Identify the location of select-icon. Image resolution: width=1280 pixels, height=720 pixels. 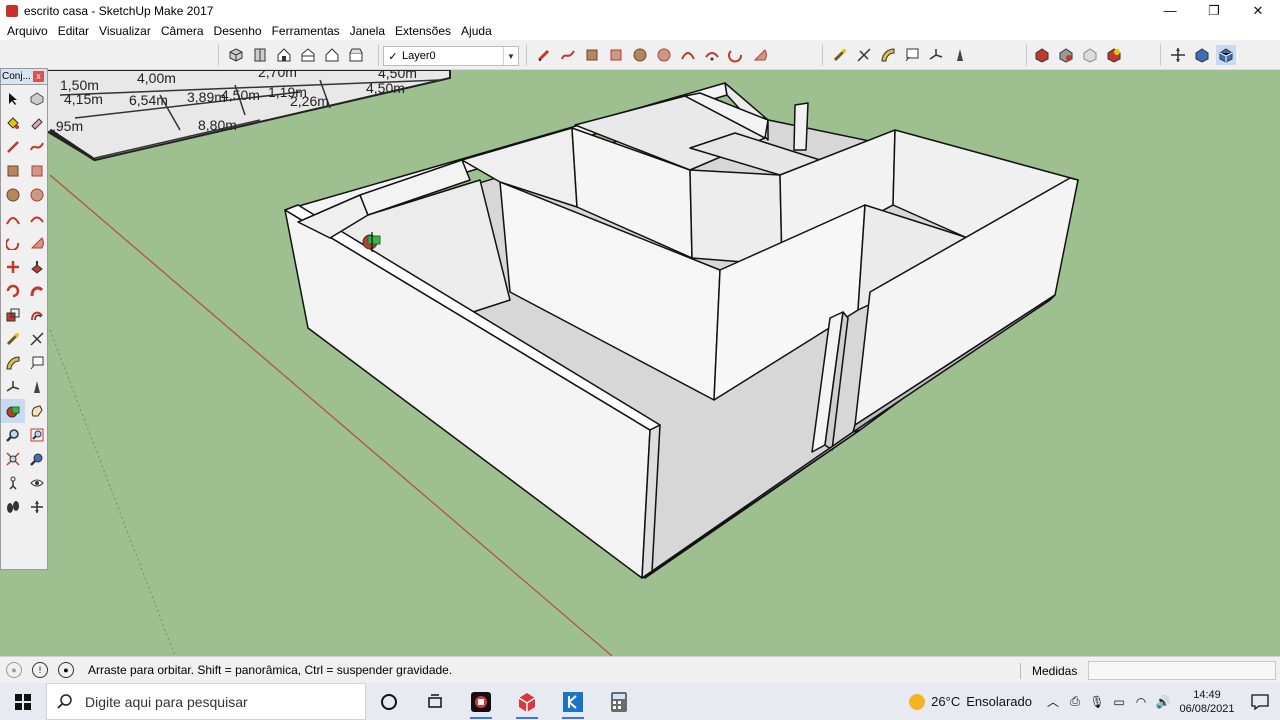
(13, 99).